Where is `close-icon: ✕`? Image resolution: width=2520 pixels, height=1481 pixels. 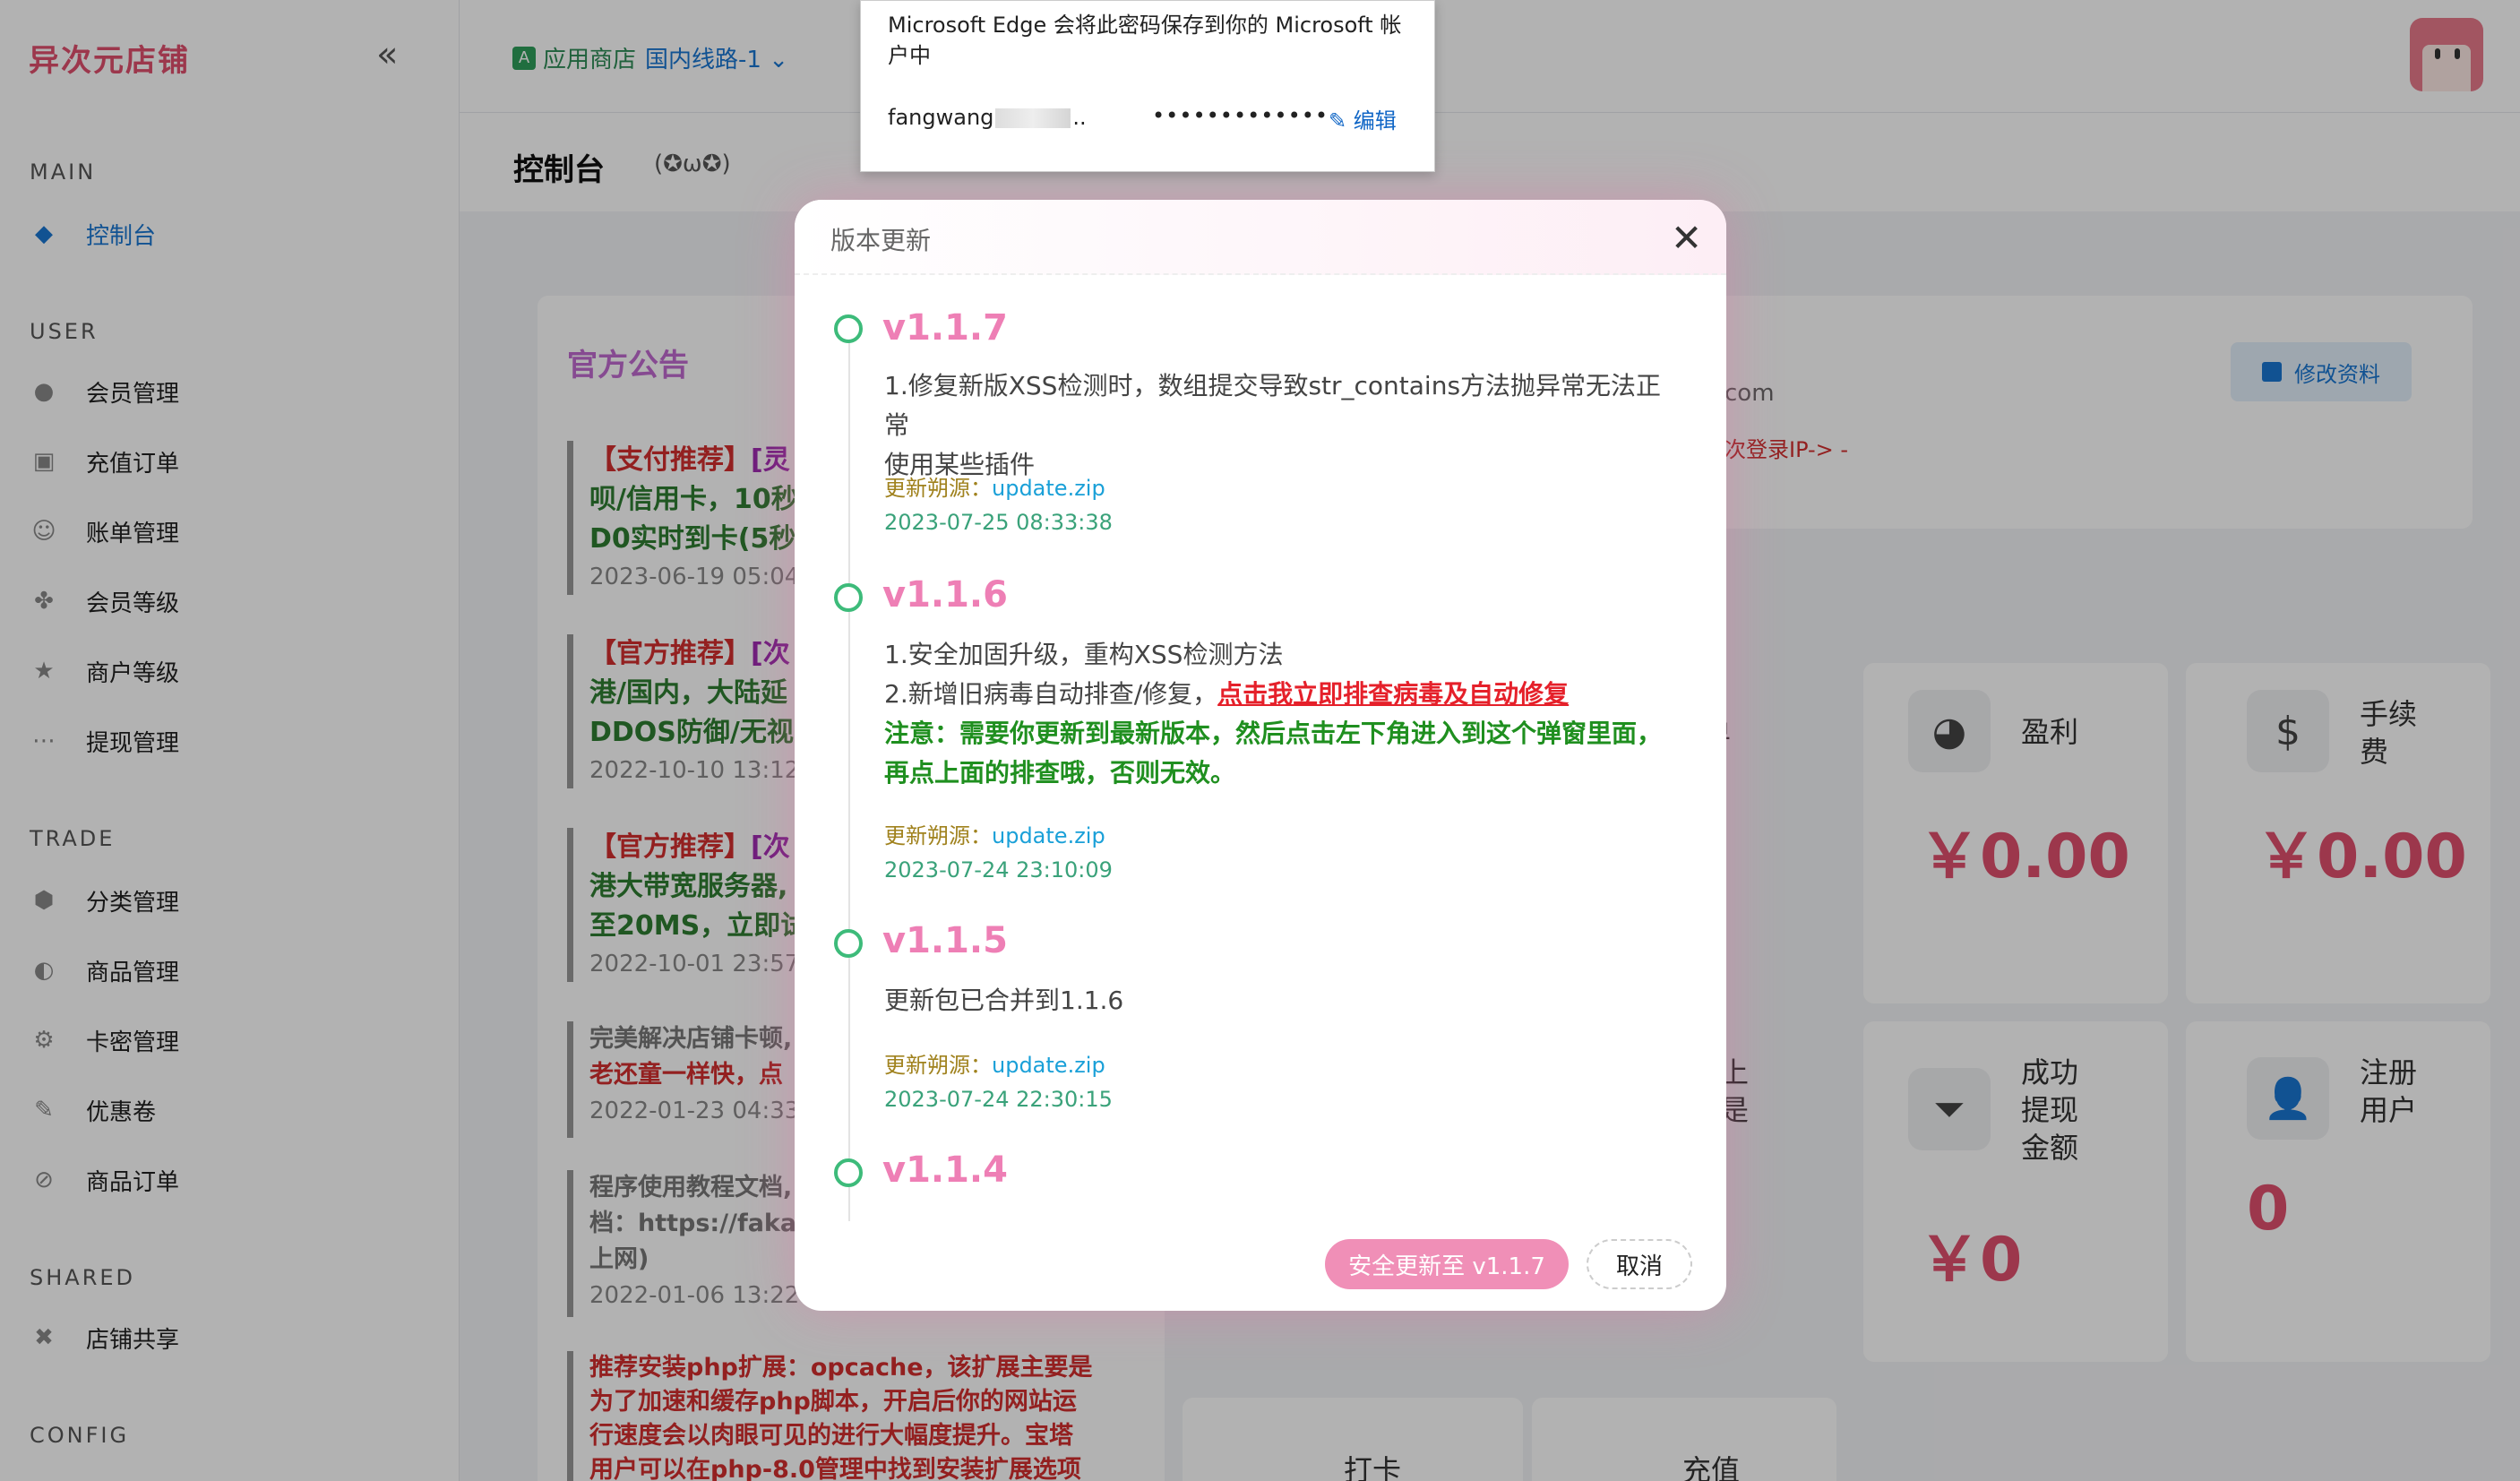
close-icon: ✕ is located at coordinates (1686, 238).